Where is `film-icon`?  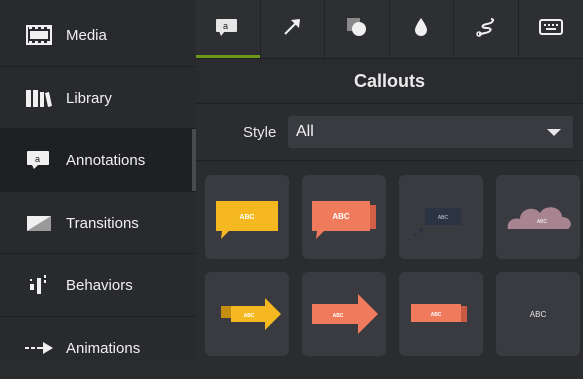 film-icon is located at coordinates (39, 35).